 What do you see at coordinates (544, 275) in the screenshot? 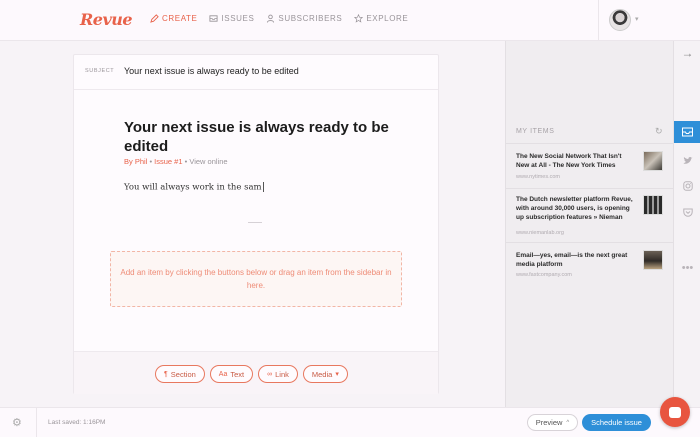
I see `item-url: www.fastcompany.com` at bounding box center [544, 275].